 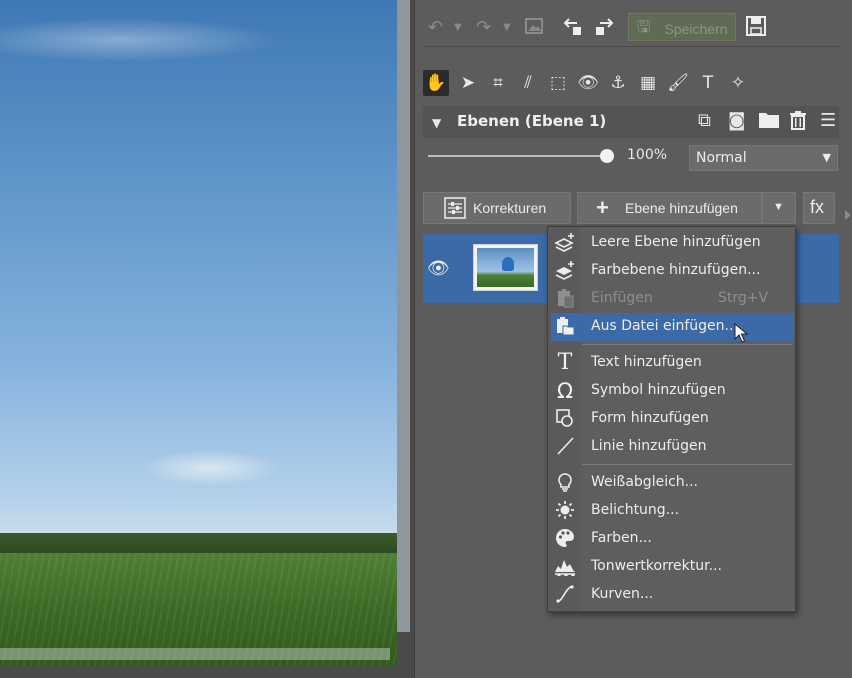 I want to click on effects-stars-icon: ✧, so click(x=738, y=83).